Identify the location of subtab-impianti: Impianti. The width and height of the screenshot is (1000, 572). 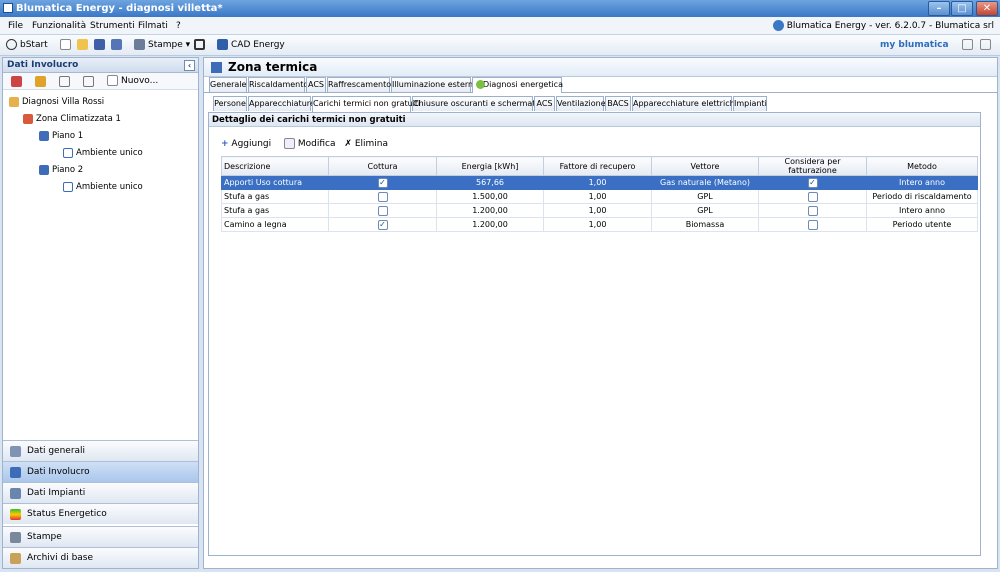
(750, 103).